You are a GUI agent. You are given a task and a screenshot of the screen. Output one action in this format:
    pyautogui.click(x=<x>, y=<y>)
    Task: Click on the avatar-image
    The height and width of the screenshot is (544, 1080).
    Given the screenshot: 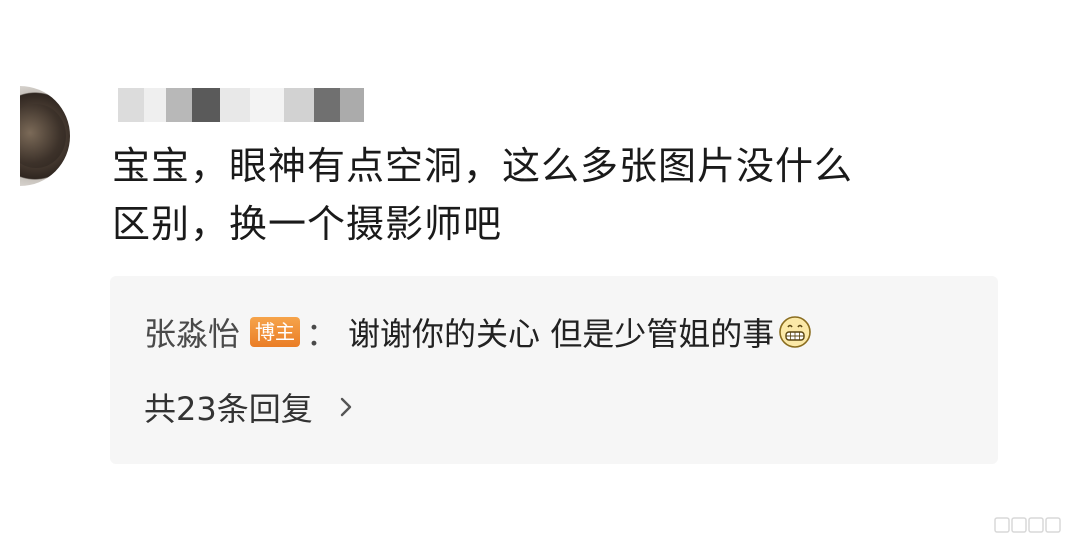 What is the action you would take?
    pyautogui.click(x=43, y=136)
    